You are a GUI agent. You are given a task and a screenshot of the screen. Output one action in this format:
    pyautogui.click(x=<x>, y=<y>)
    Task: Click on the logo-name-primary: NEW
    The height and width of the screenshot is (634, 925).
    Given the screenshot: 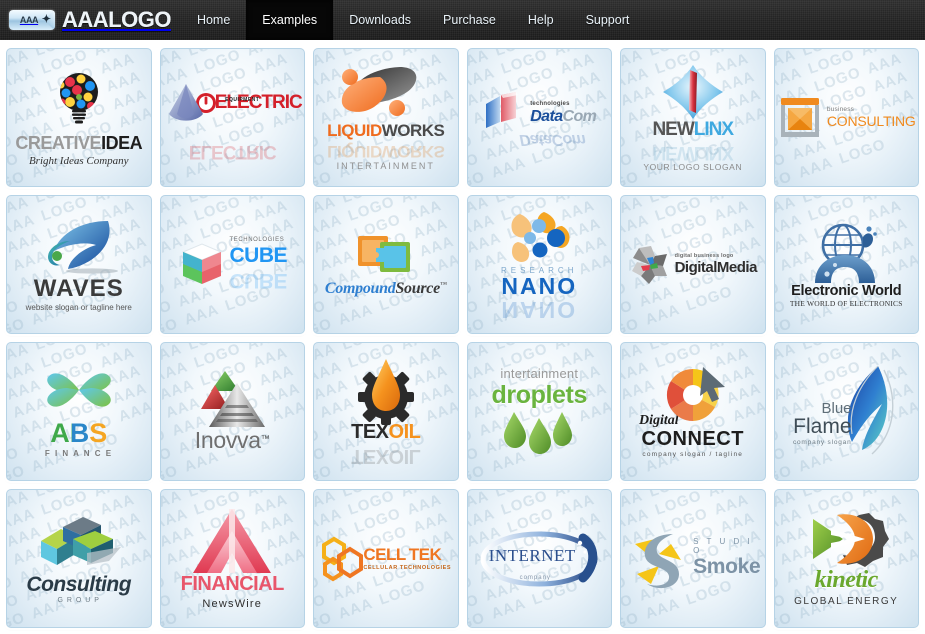 What is the action you would take?
    pyautogui.click(x=673, y=129)
    